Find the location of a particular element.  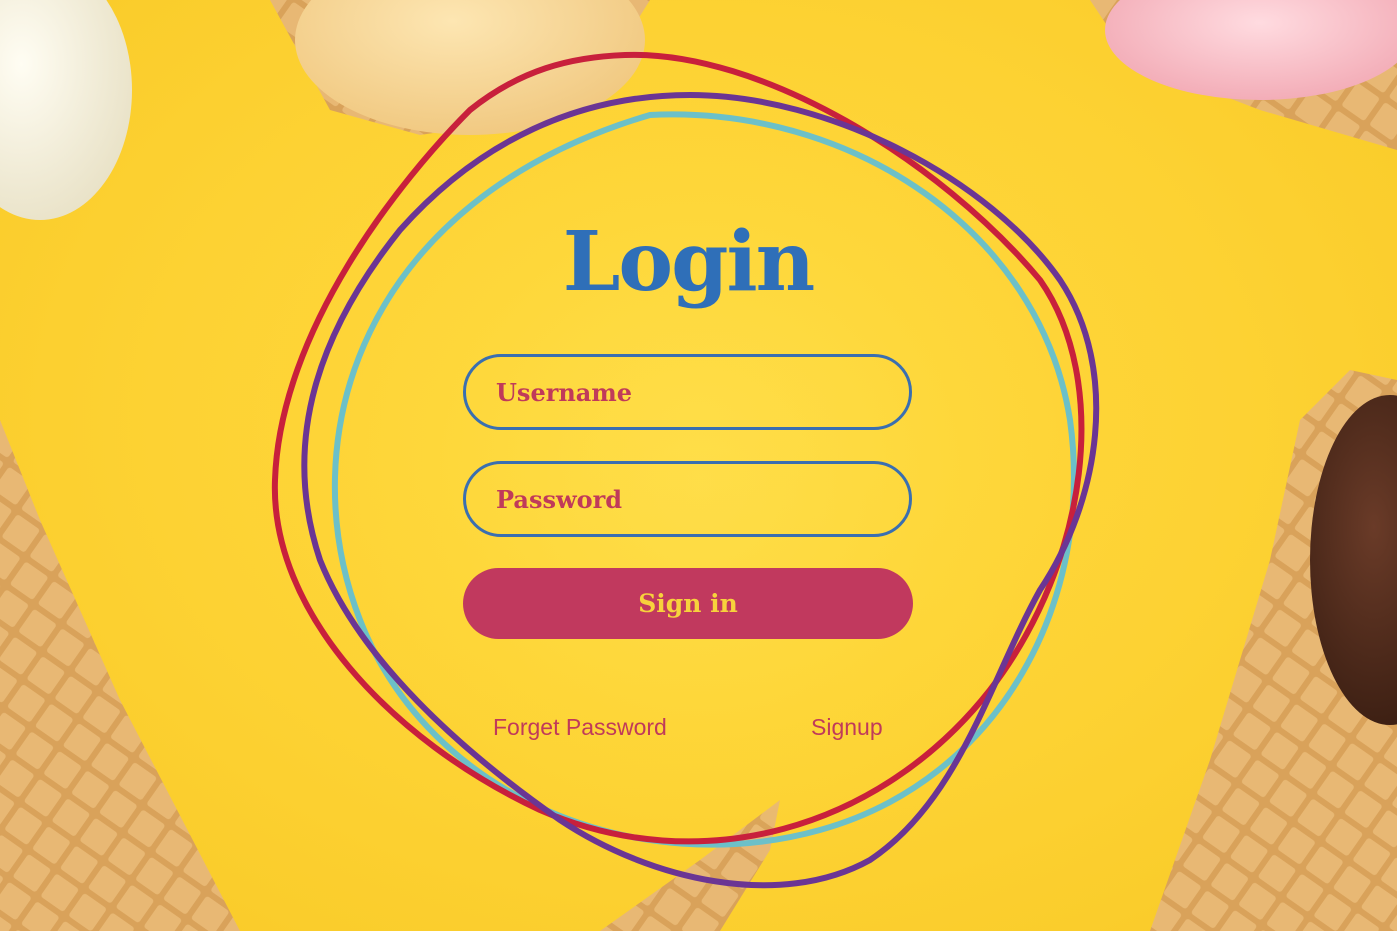

signup-link: Signup is located at coordinates (847, 727).